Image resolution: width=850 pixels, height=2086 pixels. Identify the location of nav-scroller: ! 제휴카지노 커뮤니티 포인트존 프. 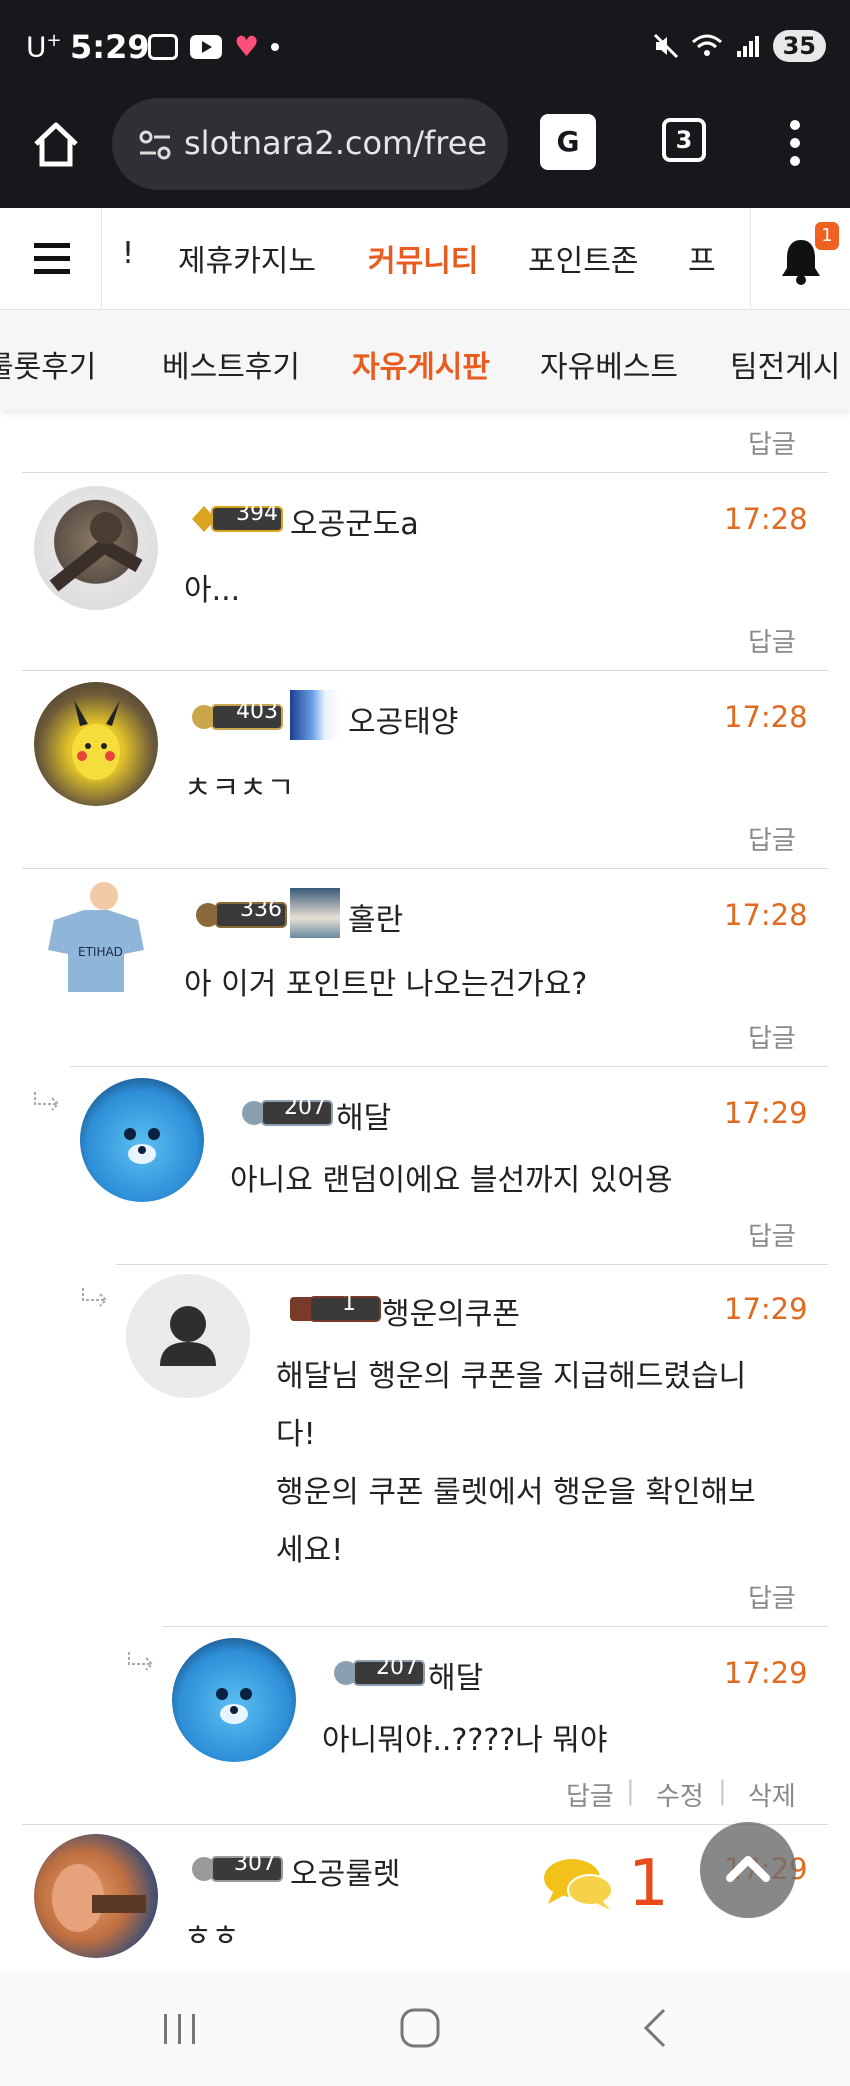
(427, 259).